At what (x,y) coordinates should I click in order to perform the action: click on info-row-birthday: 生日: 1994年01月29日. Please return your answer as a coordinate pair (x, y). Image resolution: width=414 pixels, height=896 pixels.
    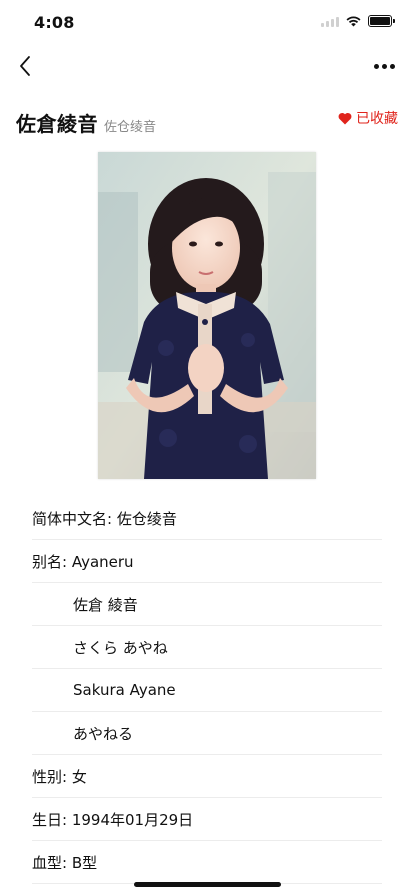
    Looking at the image, I should click on (207, 819).